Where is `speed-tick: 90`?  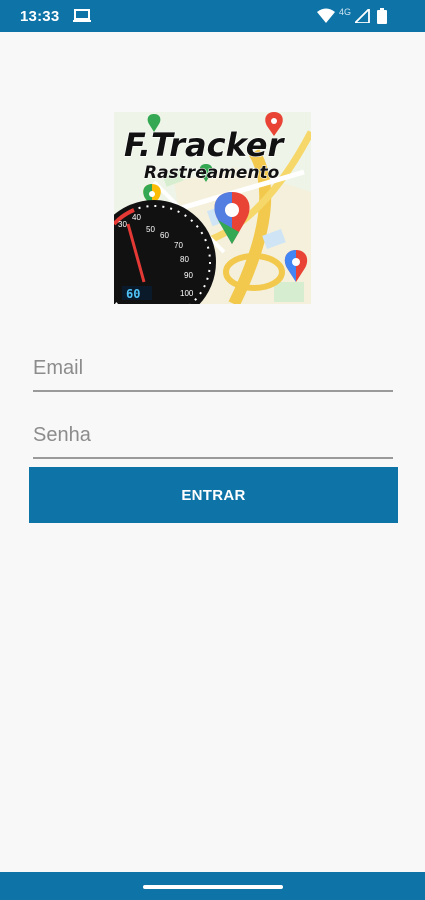
speed-tick: 90 is located at coordinates (188, 275).